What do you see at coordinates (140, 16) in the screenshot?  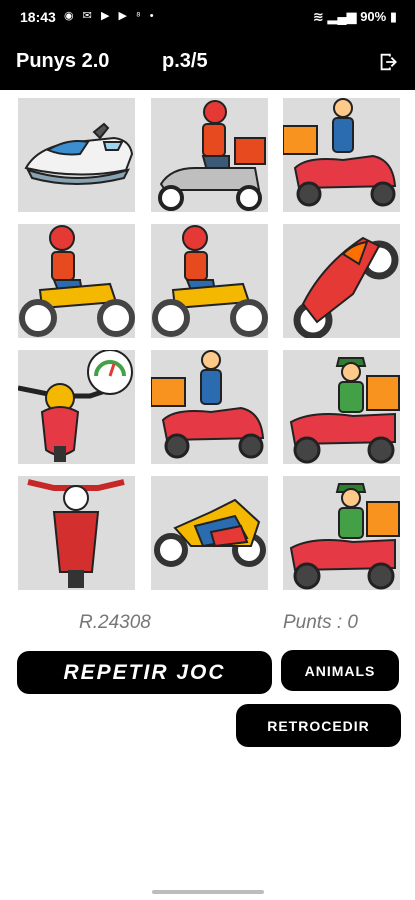 I see `cellular-signal-icon: ⁸` at bounding box center [140, 16].